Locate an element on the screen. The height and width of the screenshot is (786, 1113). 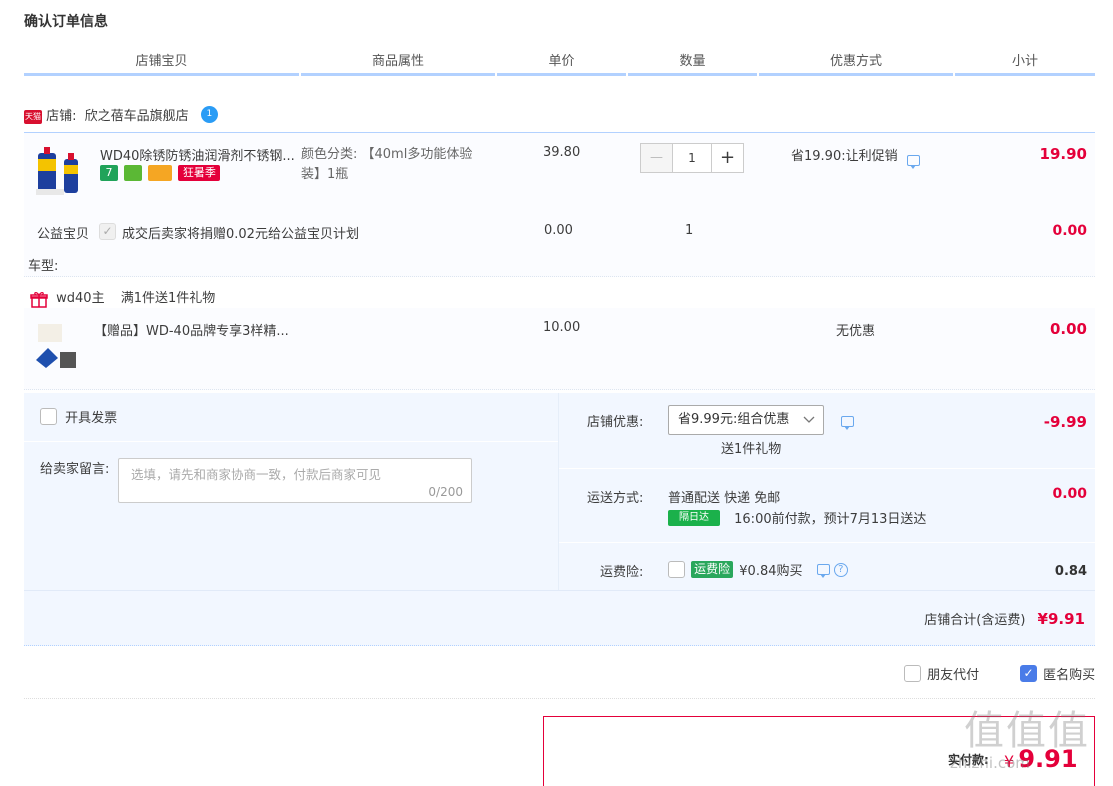
delivery-method: 普通配送 快递 免邮 is located at coordinates (724, 498).